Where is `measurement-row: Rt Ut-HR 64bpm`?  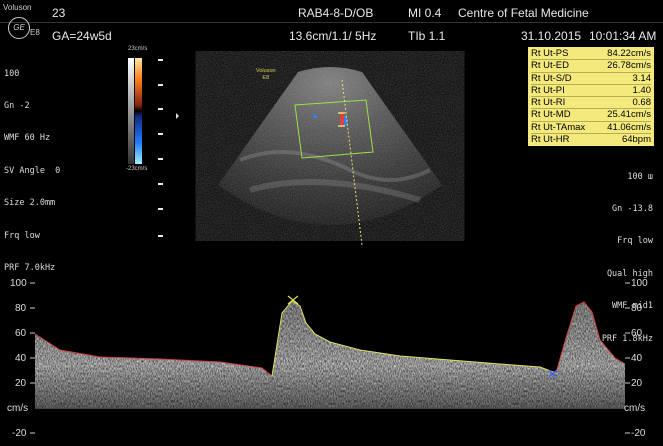 measurement-row: Rt Ut-HR 64bpm is located at coordinates (591, 140).